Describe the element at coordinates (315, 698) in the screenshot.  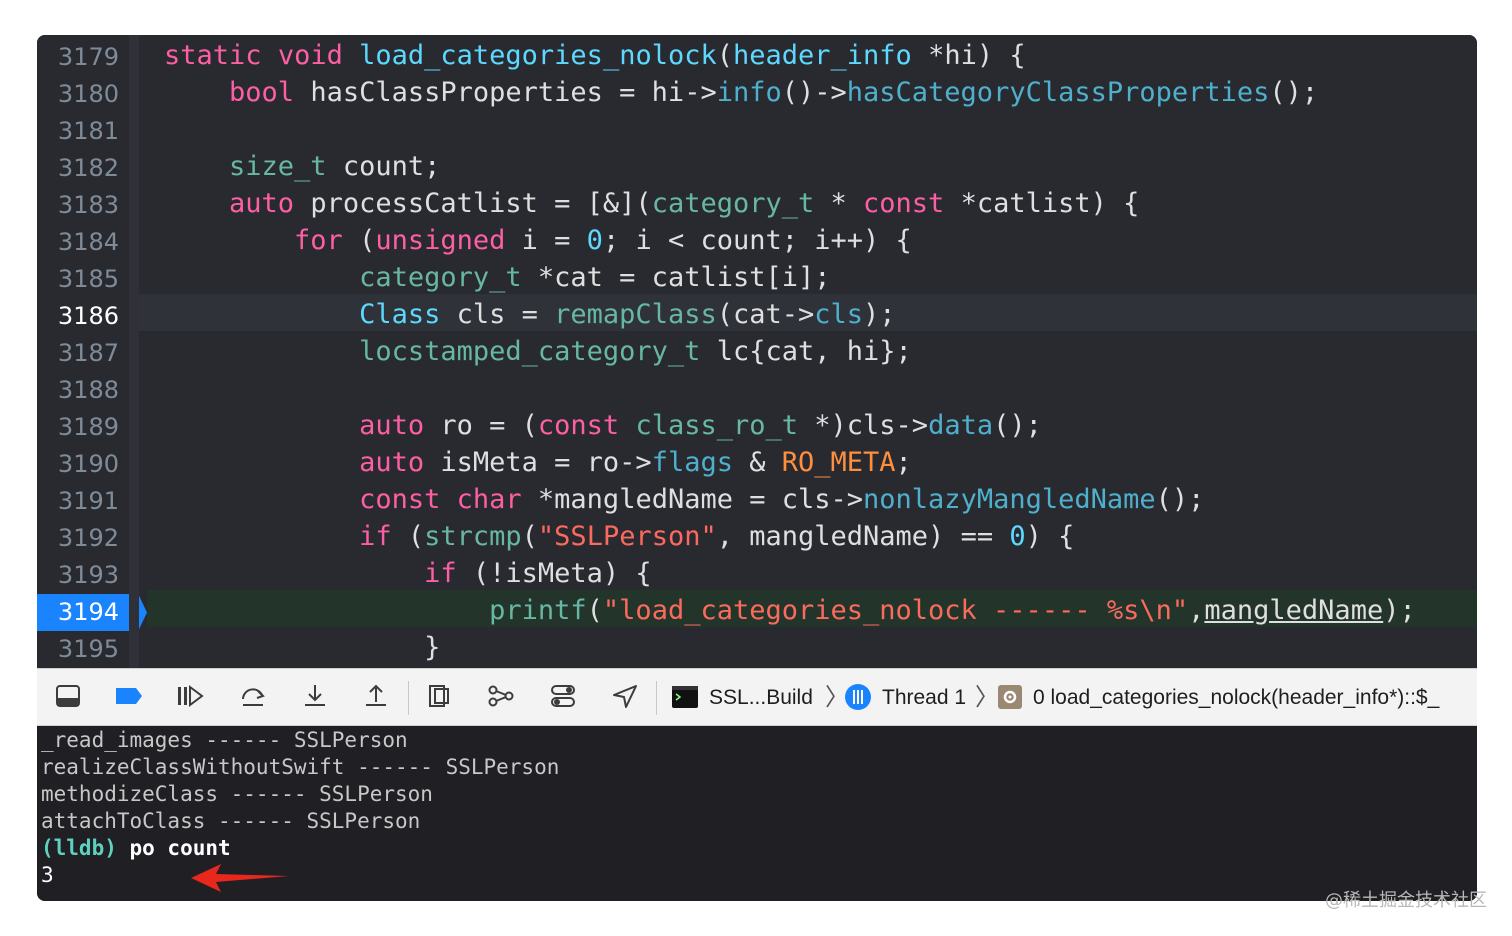
I see `step-into-icon` at that location.